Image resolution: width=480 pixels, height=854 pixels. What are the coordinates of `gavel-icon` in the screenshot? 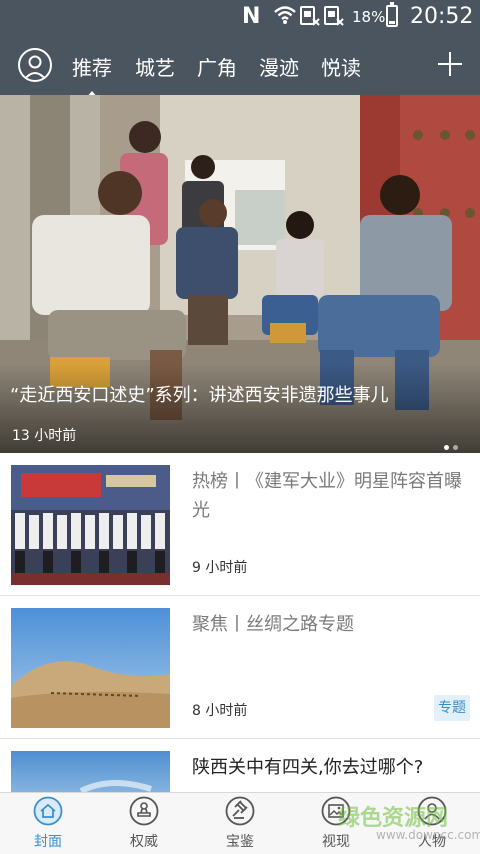 It's located at (240, 811).